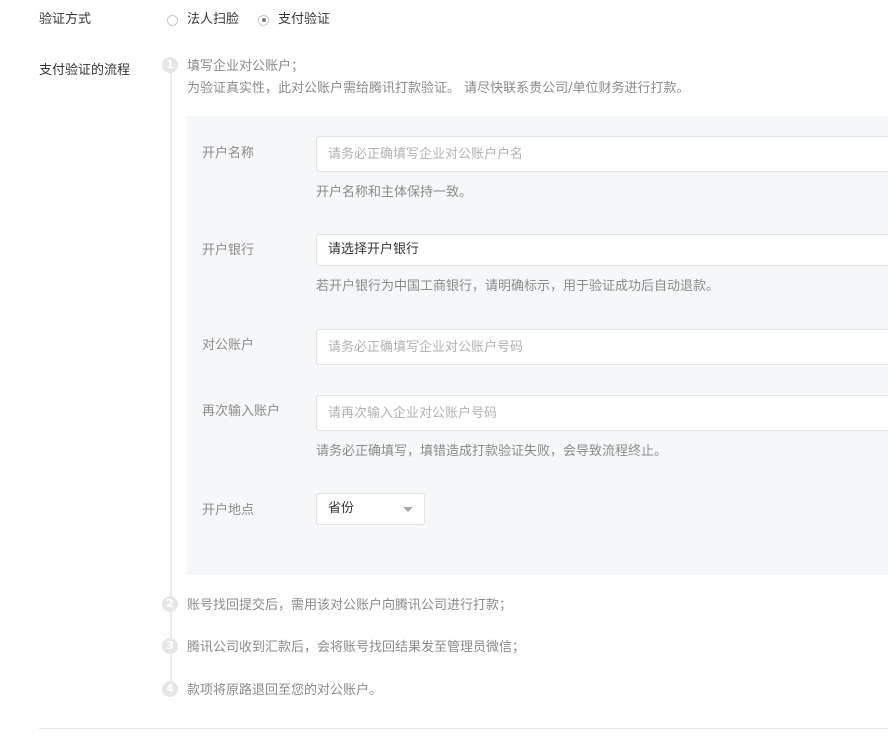  I want to click on caret-down-icon, so click(408, 509).